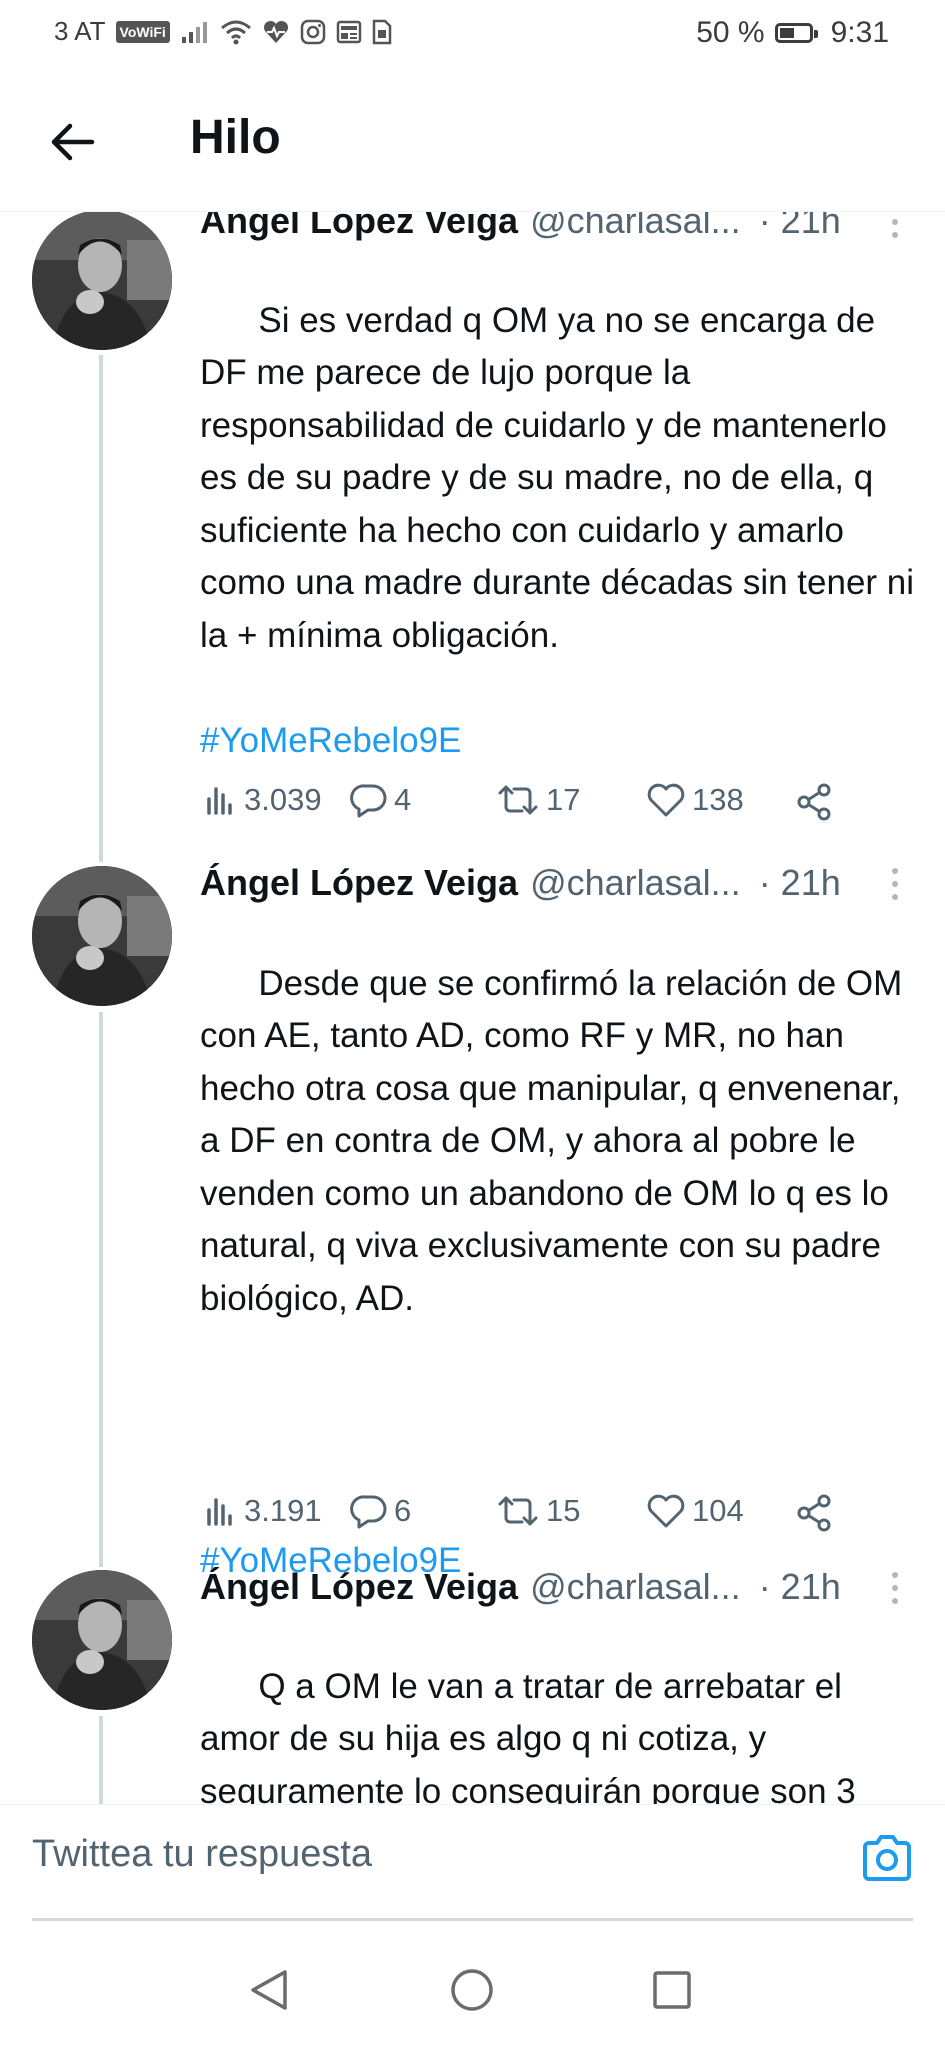 The width and height of the screenshot is (945, 2048). What do you see at coordinates (730, 32) in the screenshot?
I see `battery-percent: 50 %` at bounding box center [730, 32].